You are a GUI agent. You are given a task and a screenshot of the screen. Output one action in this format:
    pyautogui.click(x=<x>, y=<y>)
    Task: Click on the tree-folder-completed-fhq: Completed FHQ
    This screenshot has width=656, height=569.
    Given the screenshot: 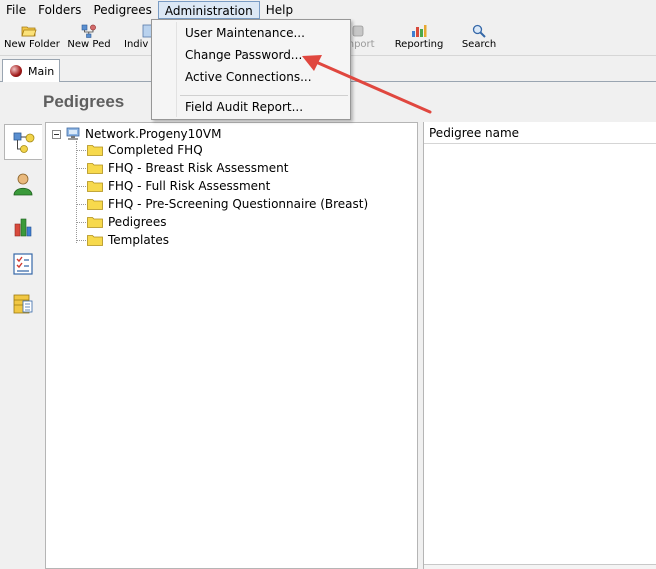 What is the action you would take?
    pyautogui.click(x=139, y=150)
    